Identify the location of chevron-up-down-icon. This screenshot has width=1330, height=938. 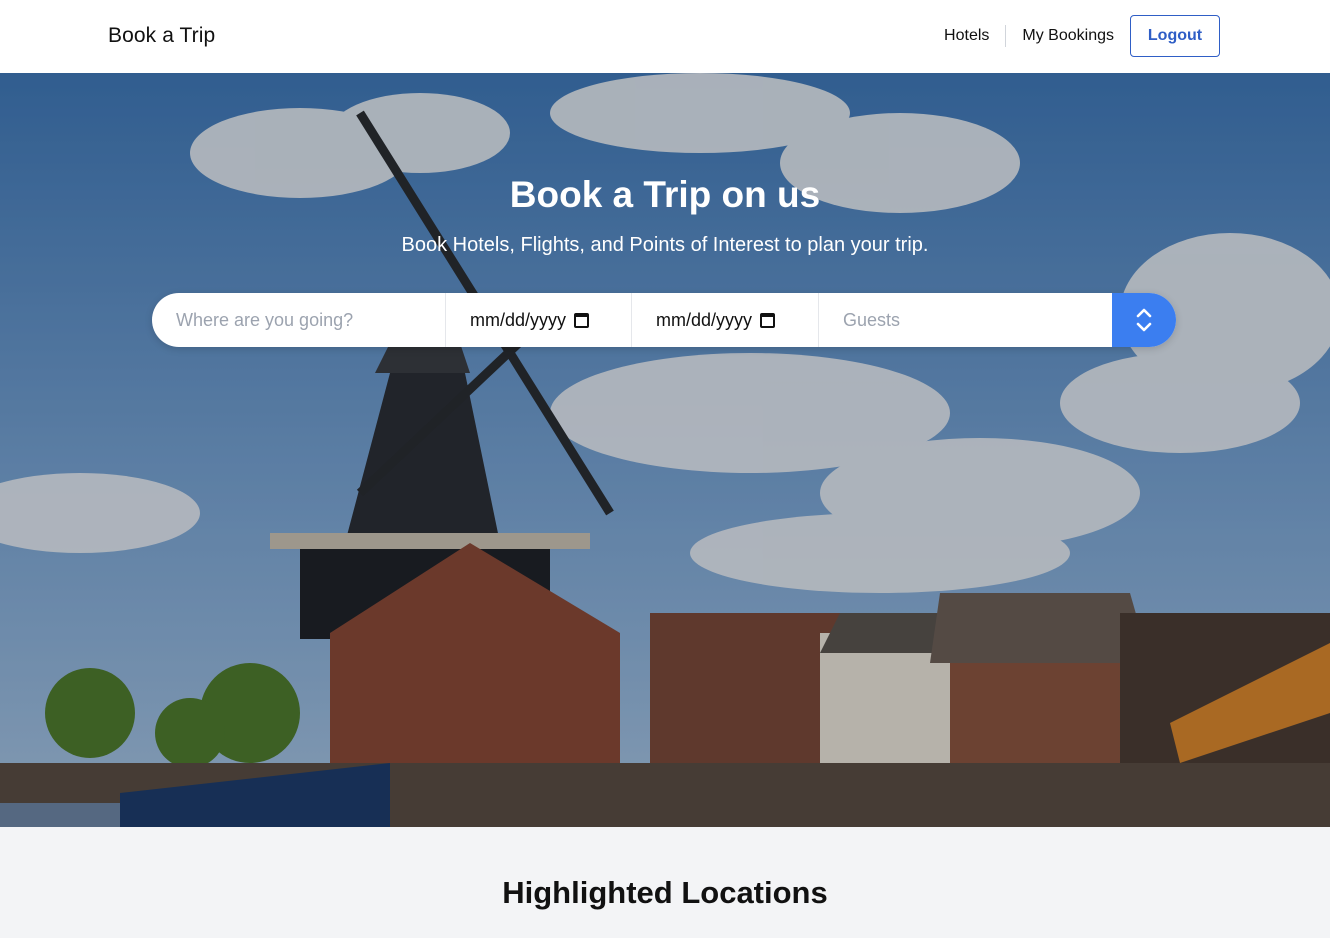
(1144, 320).